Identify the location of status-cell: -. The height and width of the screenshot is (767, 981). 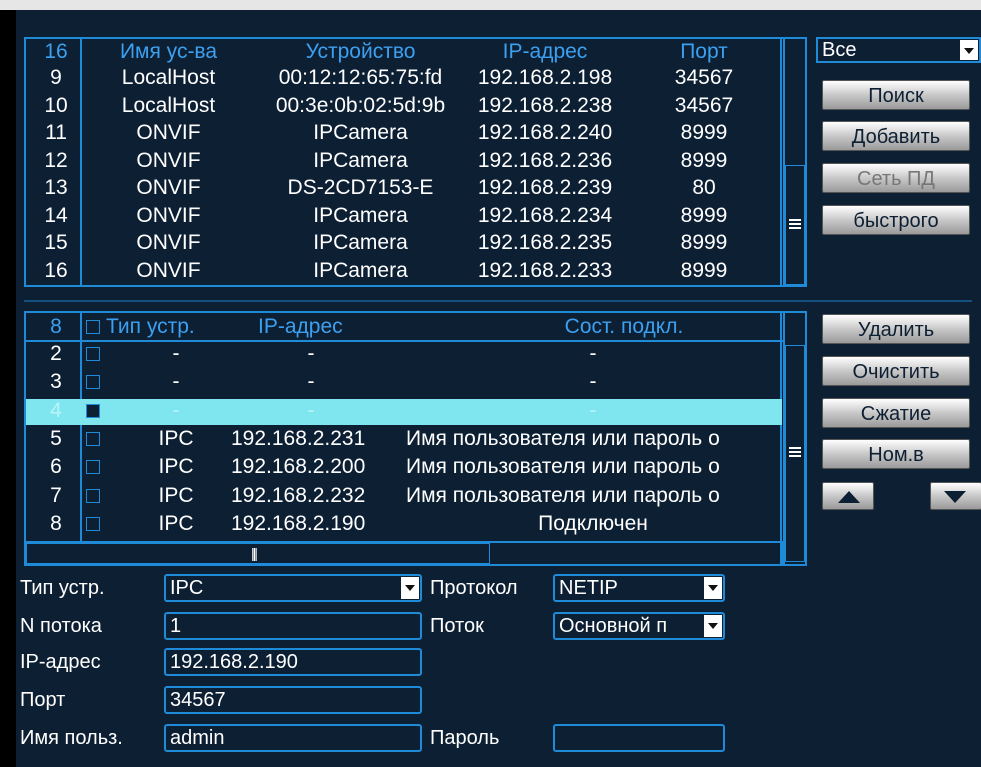
(593, 382).